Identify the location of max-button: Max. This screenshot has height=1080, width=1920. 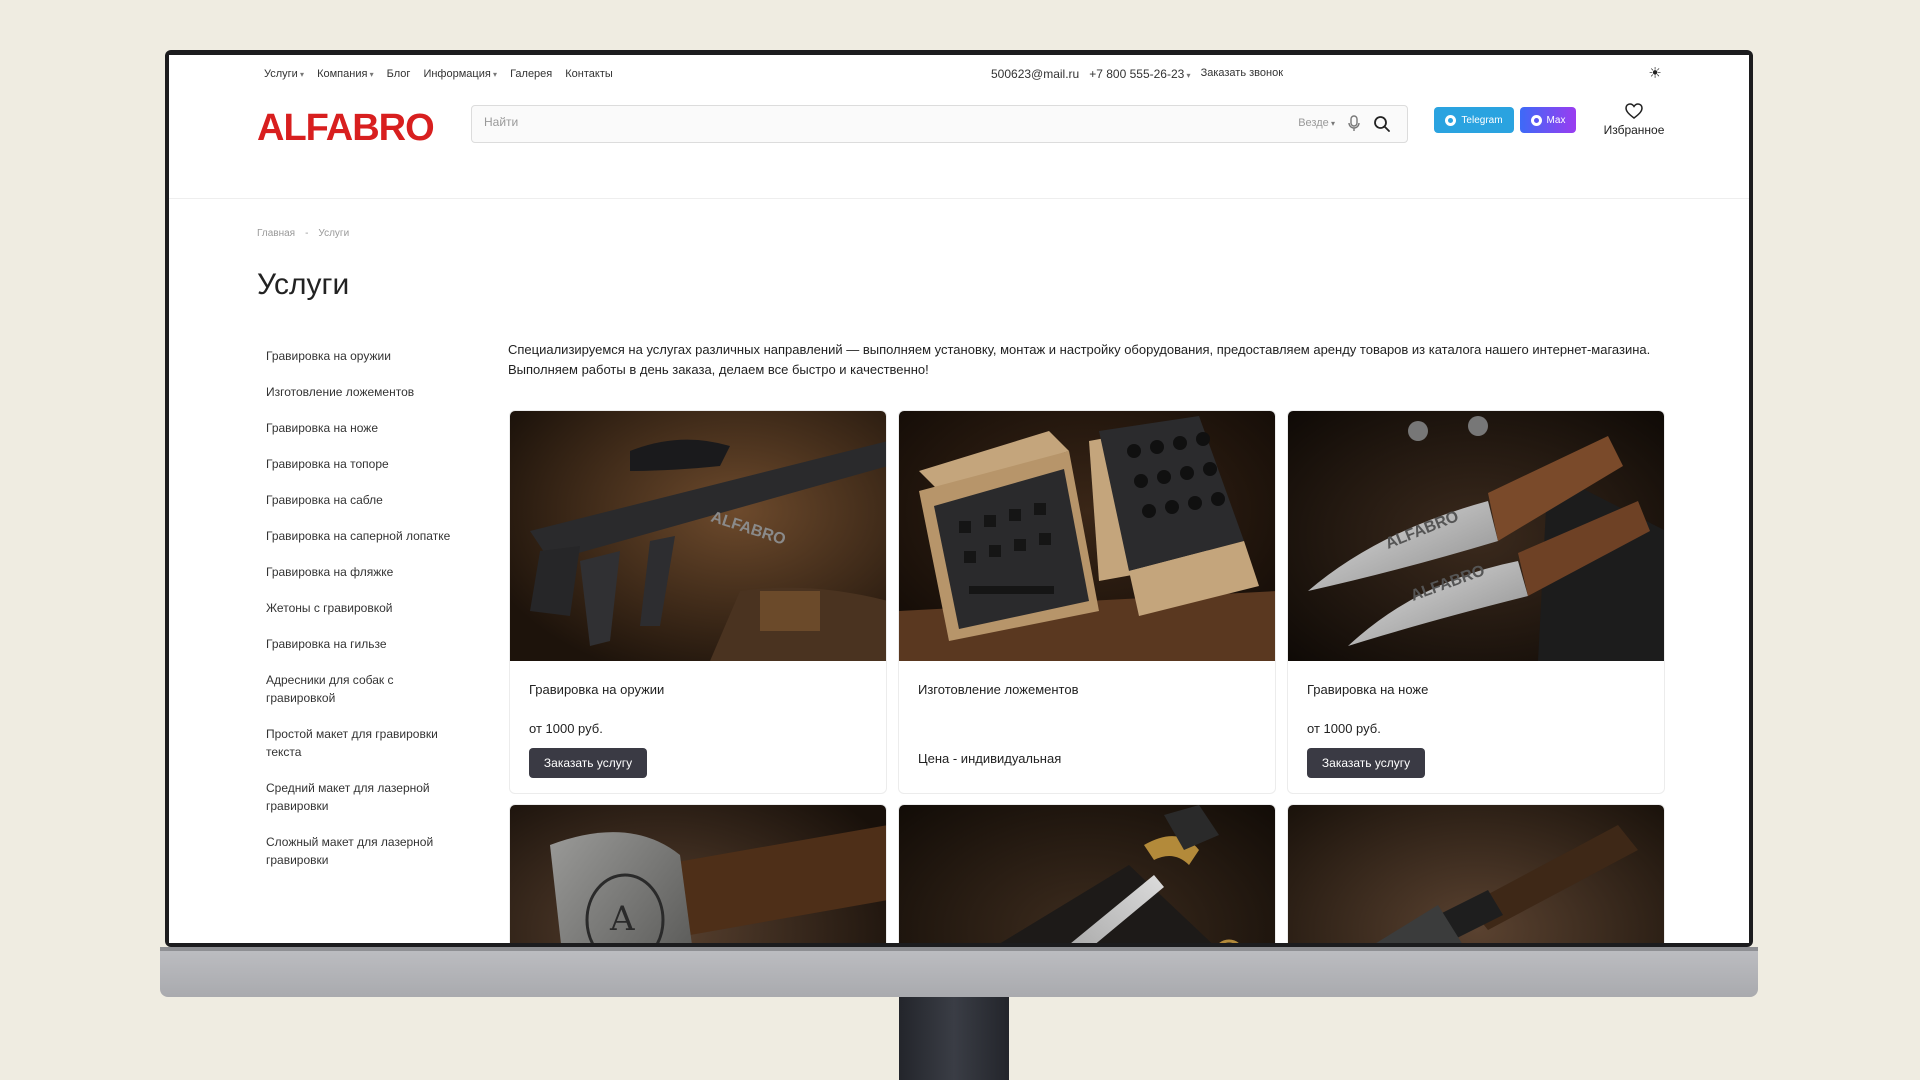
(1548, 120).